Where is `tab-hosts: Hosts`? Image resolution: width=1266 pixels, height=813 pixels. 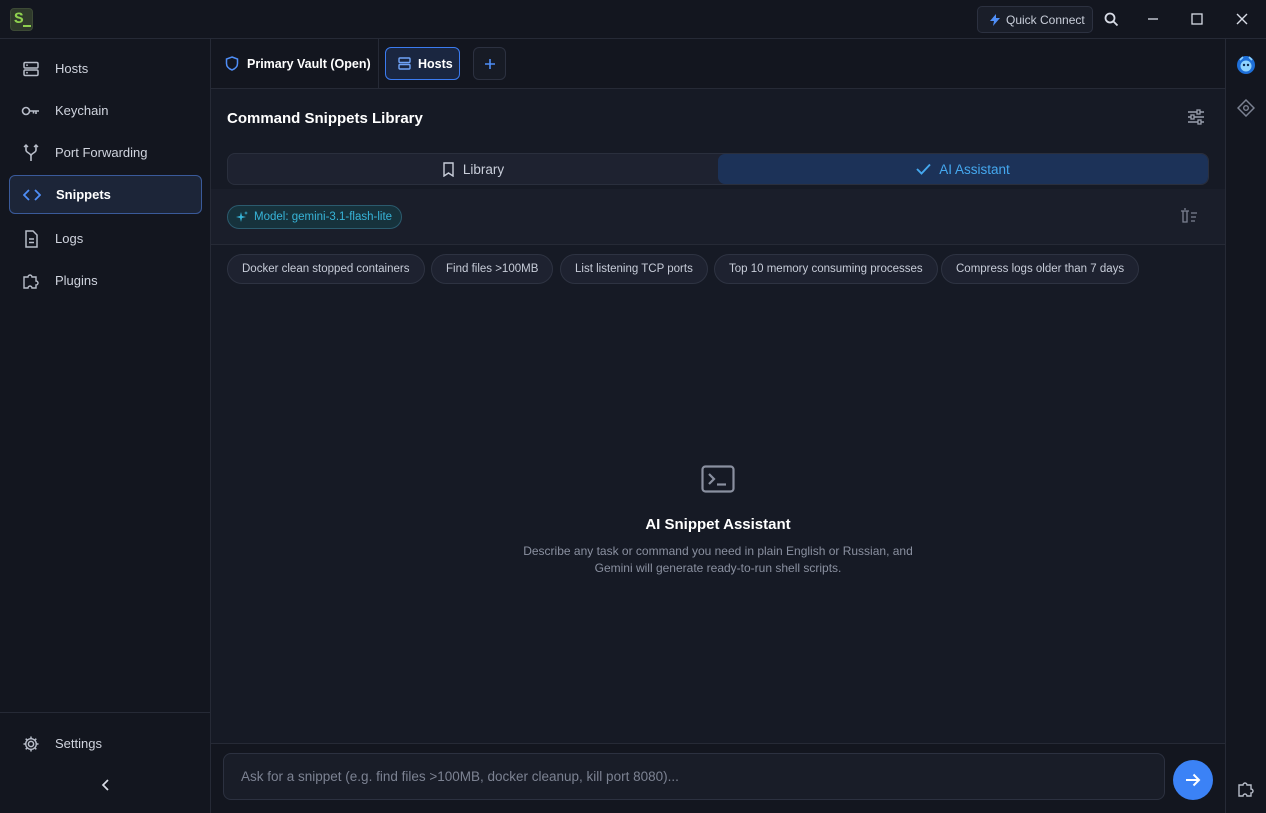
tab-hosts: Hosts is located at coordinates (422, 63).